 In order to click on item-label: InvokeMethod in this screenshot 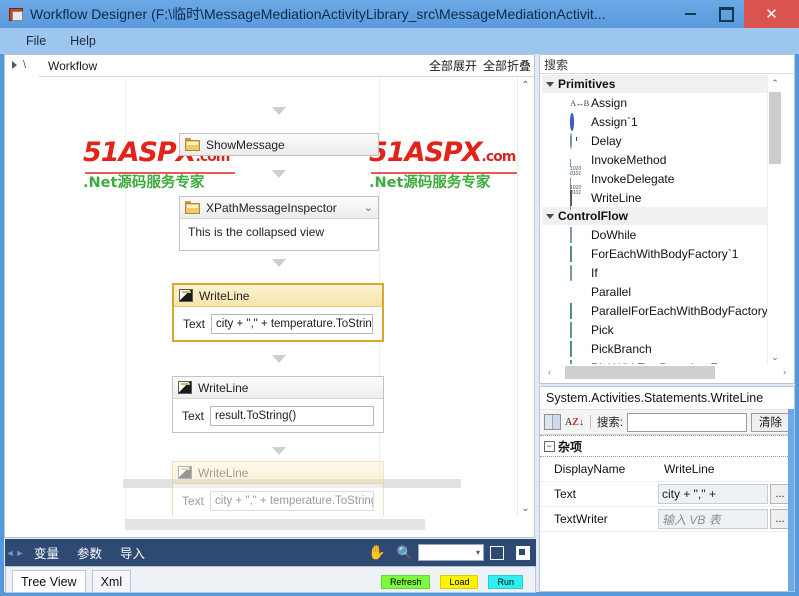, I will do `click(629, 159)`.